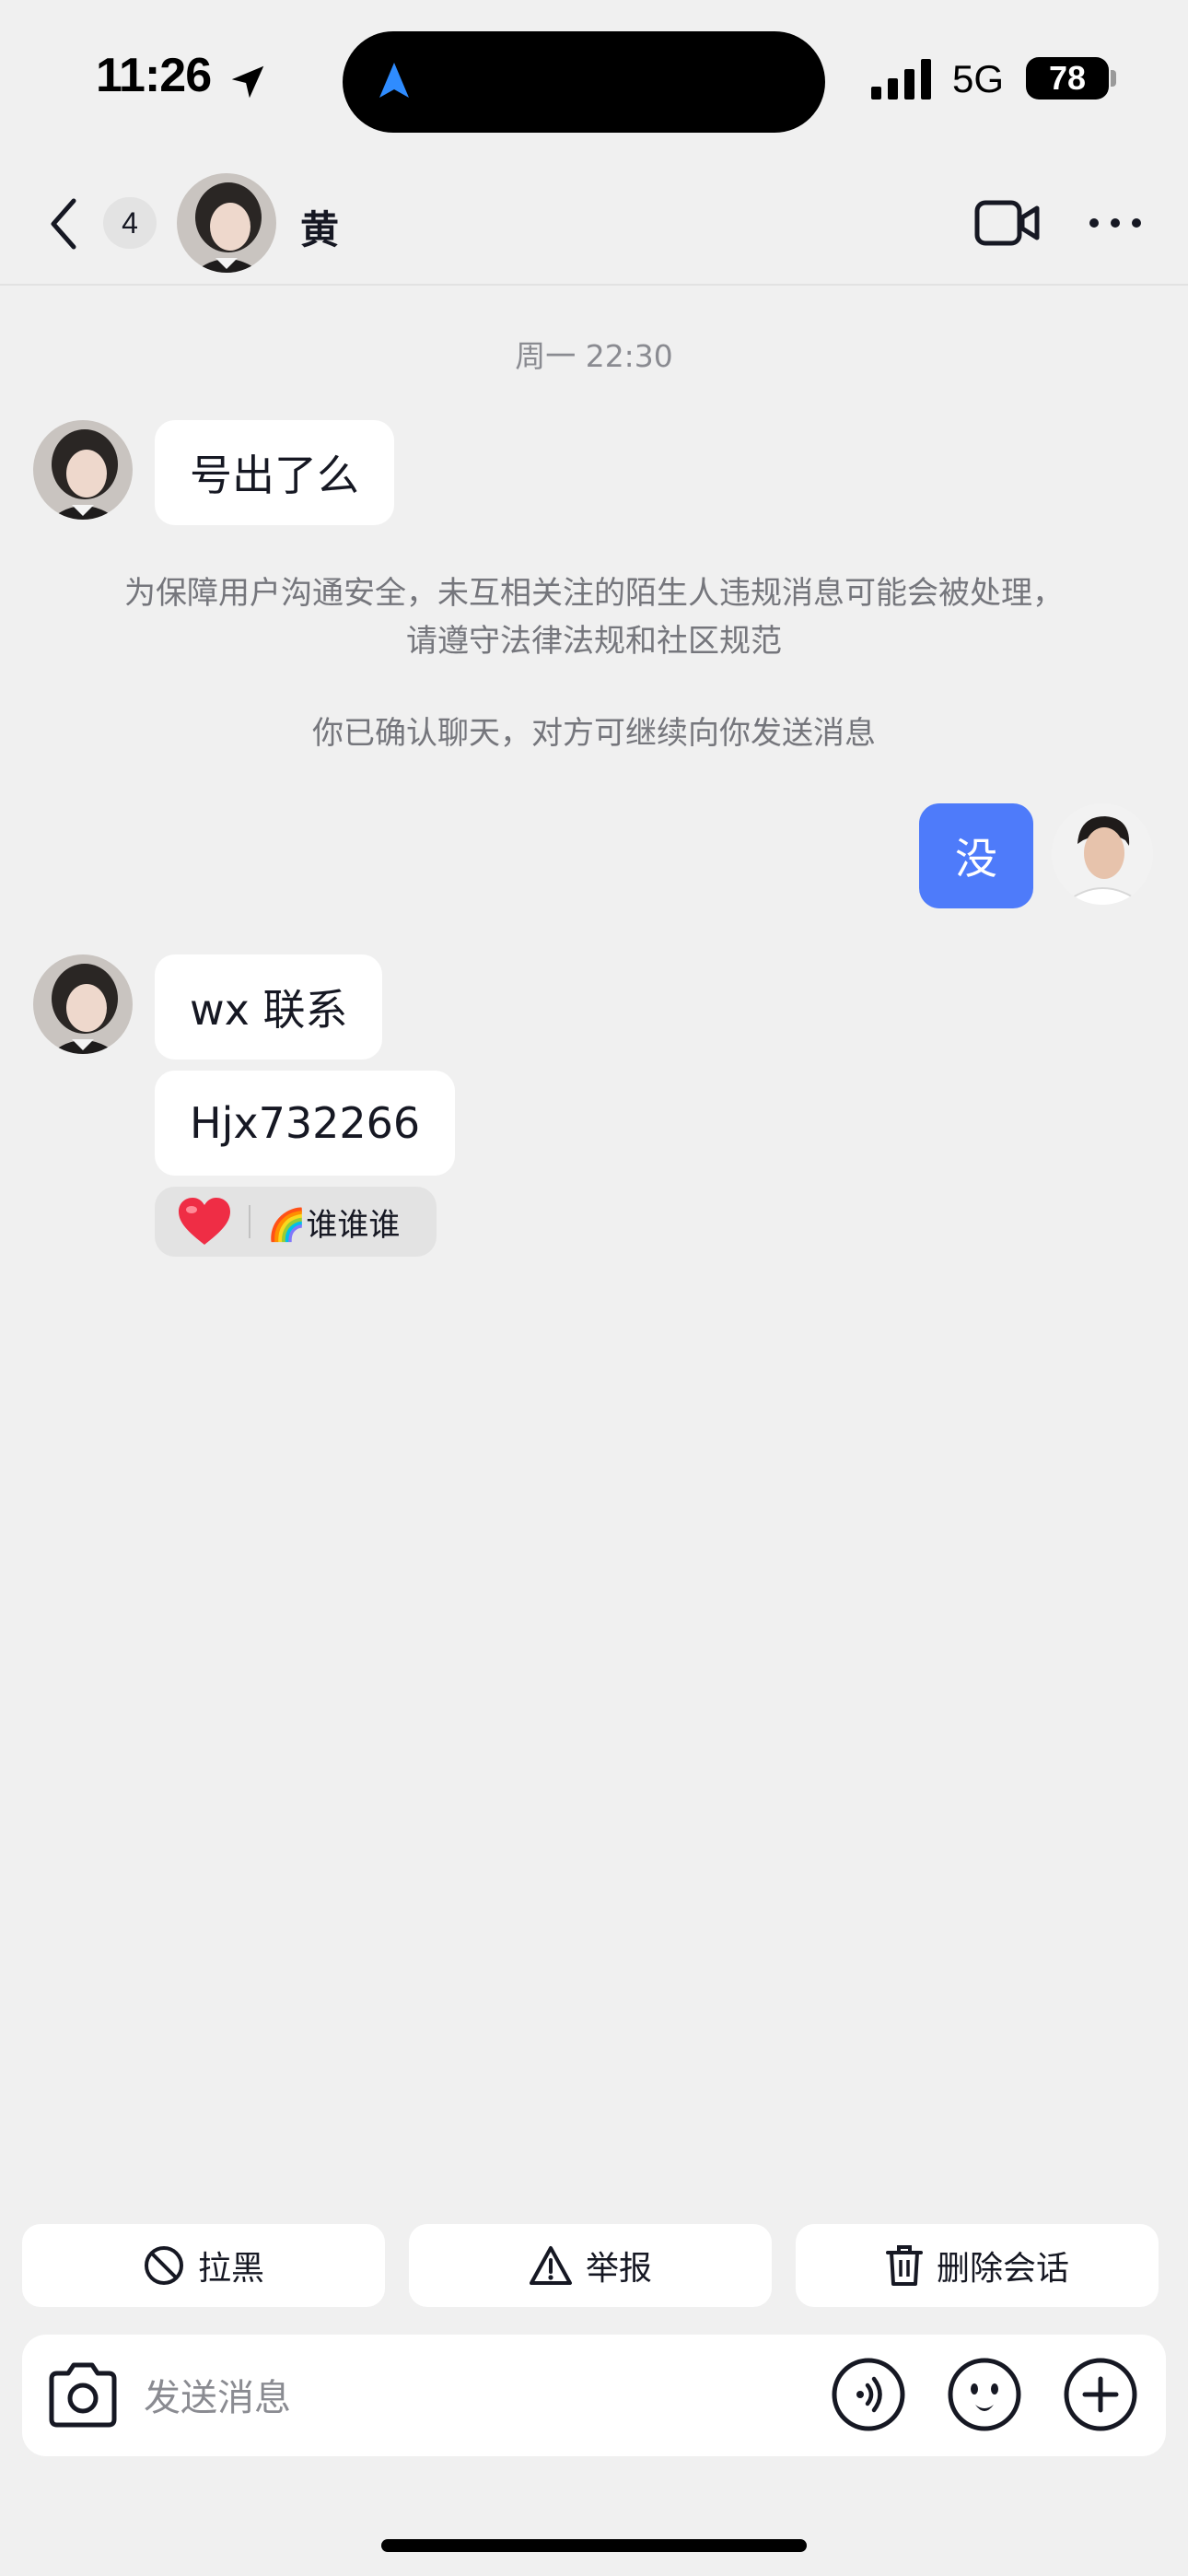  Describe the element at coordinates (274, 473) in the screenshot. I see `message-bubble: 号出了么` at that location.